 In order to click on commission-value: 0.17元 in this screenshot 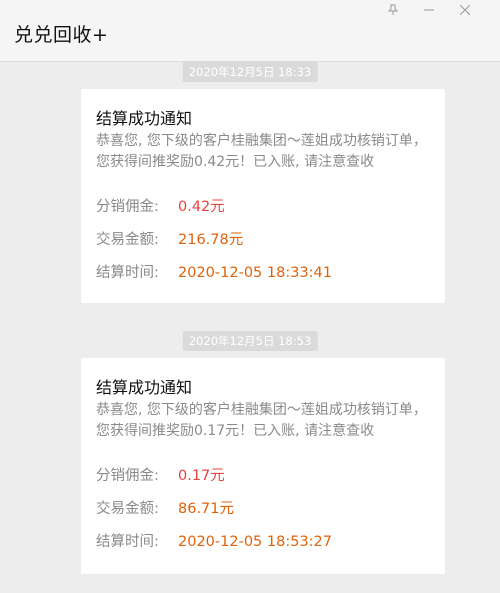, I will do `click(201, 476)`.